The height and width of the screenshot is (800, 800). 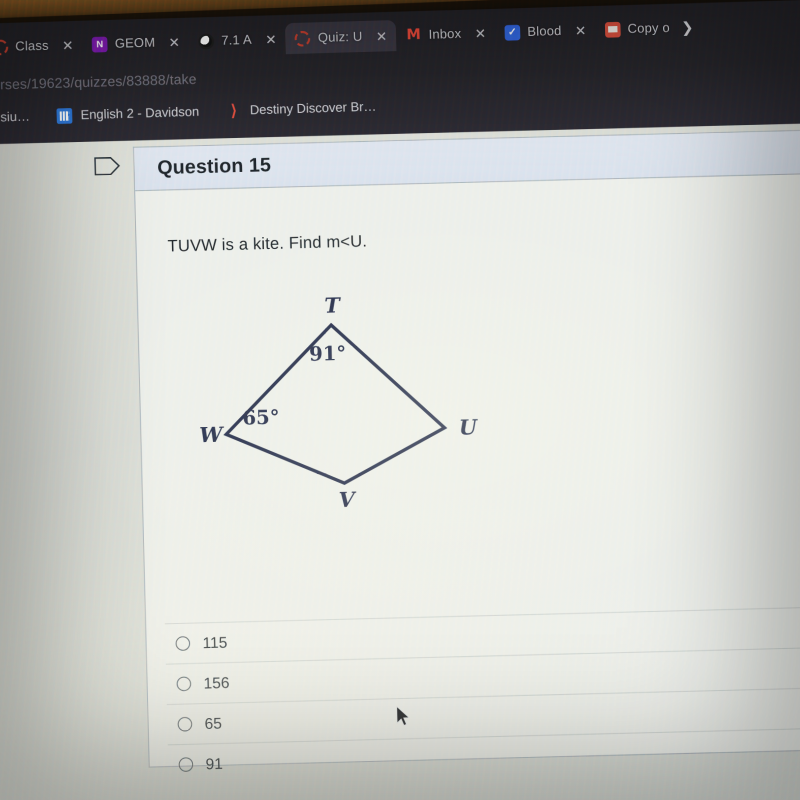 I want to click on onenote-icon: N, so click(x=99, y=44).